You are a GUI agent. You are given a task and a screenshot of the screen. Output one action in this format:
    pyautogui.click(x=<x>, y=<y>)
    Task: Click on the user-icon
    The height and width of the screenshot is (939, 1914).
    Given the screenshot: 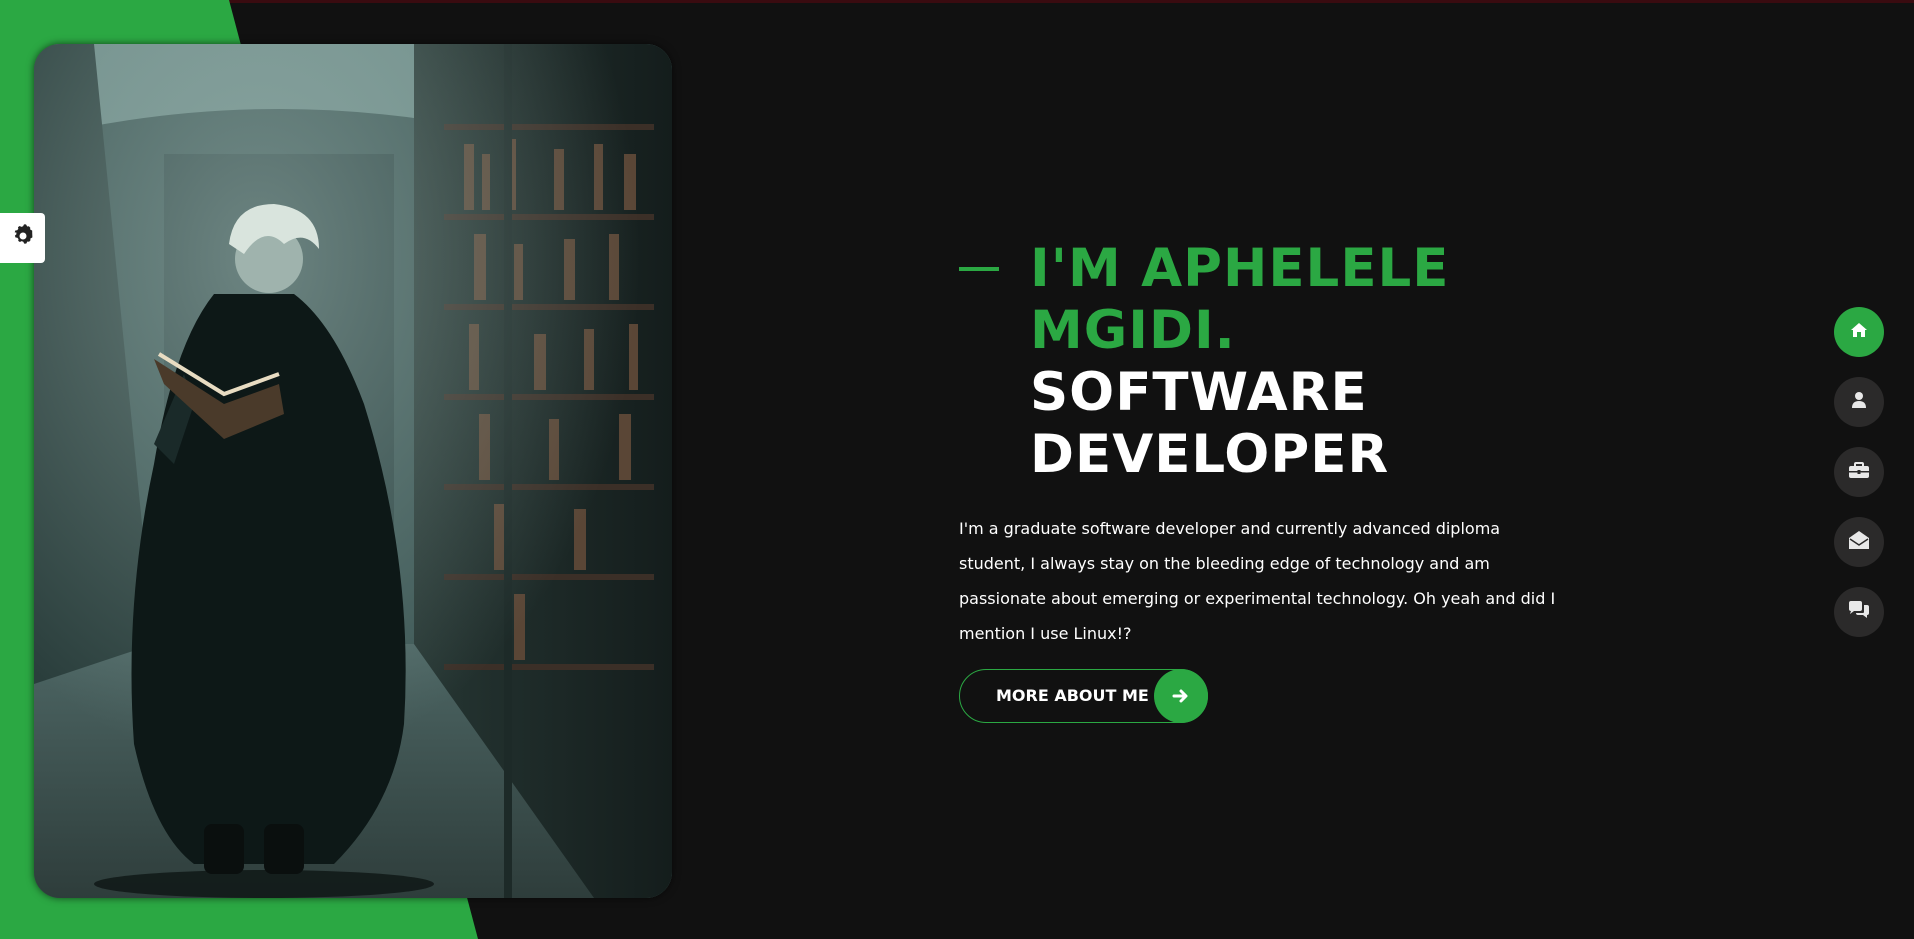 What is the action you would take?
    pyautogui.click(x=1859, y=402)
    